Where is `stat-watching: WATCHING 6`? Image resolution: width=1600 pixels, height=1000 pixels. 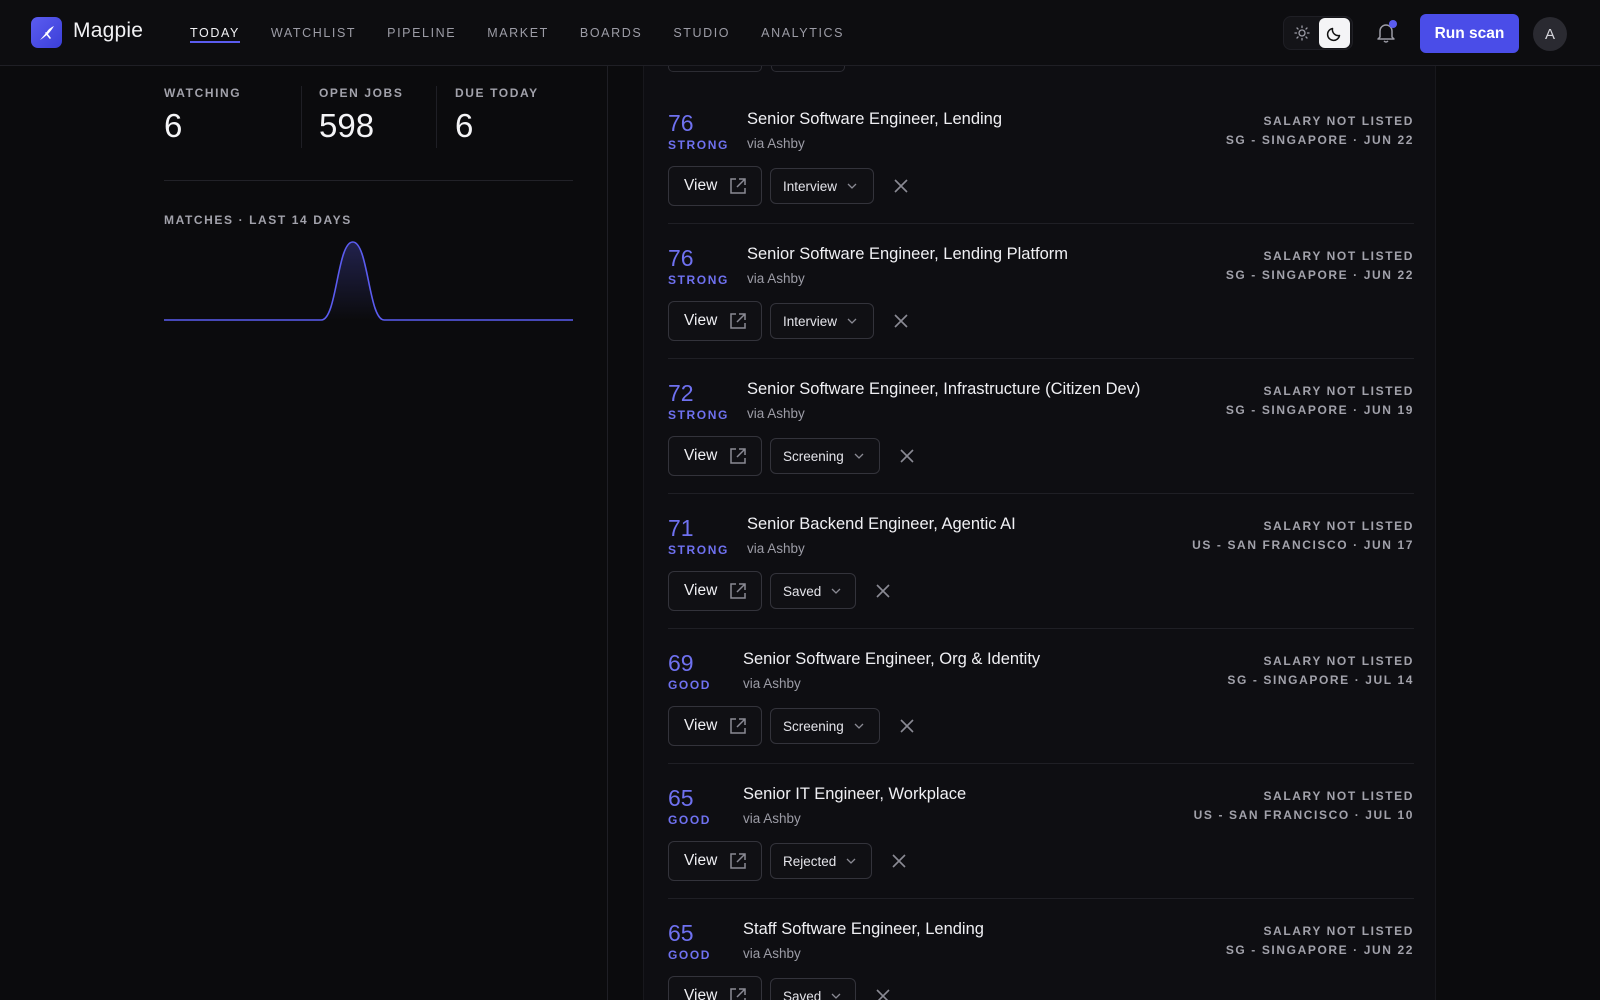 stat-watching: WATCHING 6 is located at coordinates (202, 115).